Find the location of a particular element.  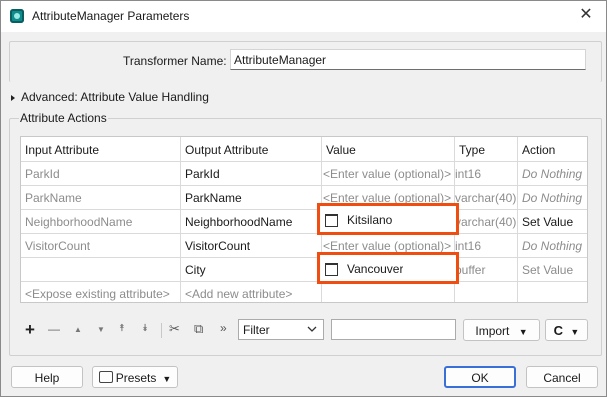

presets-button: Presets ▼ is located at coordinates (135, 377).